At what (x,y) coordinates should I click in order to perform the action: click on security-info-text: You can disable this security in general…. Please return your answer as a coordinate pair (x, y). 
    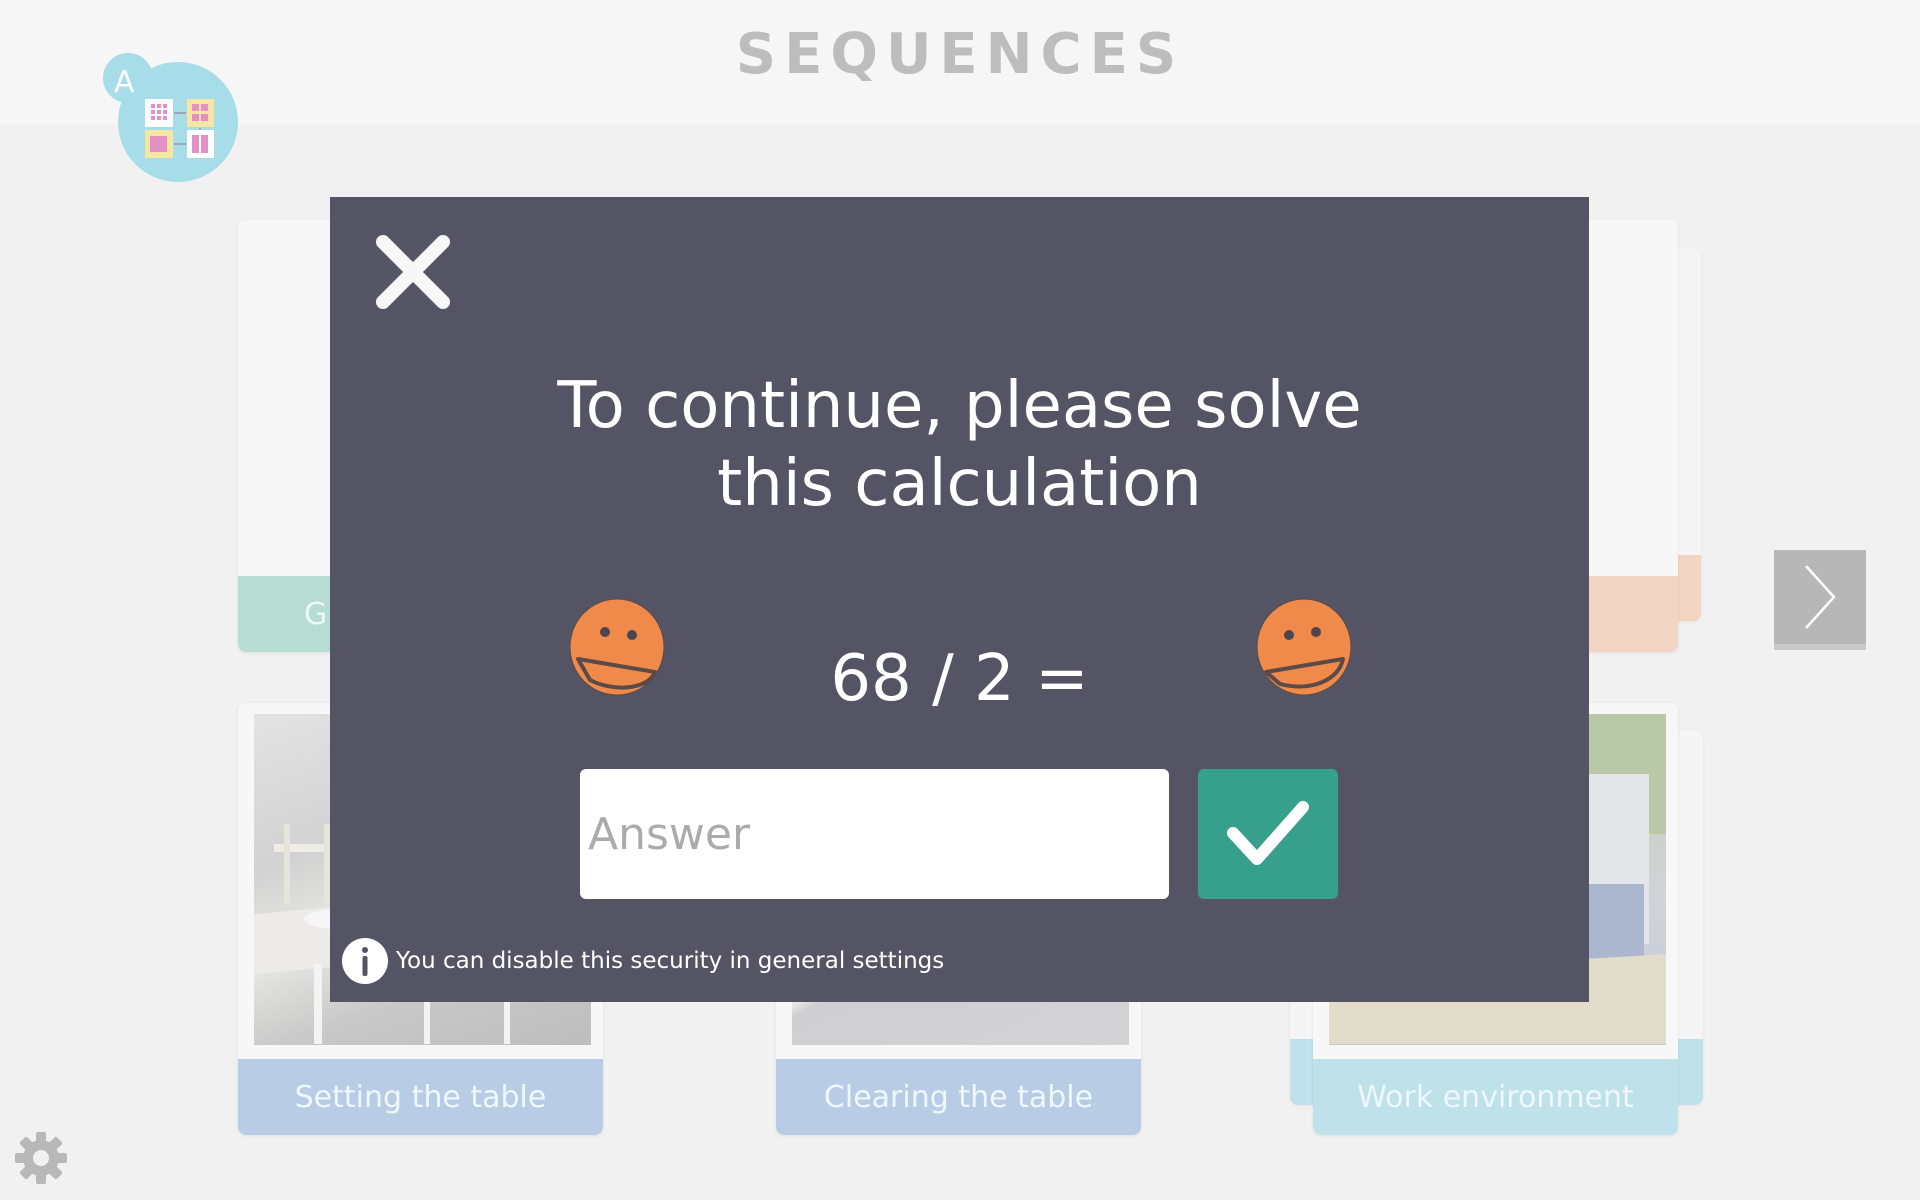
    Looking at the image, I should click on (670, 961).